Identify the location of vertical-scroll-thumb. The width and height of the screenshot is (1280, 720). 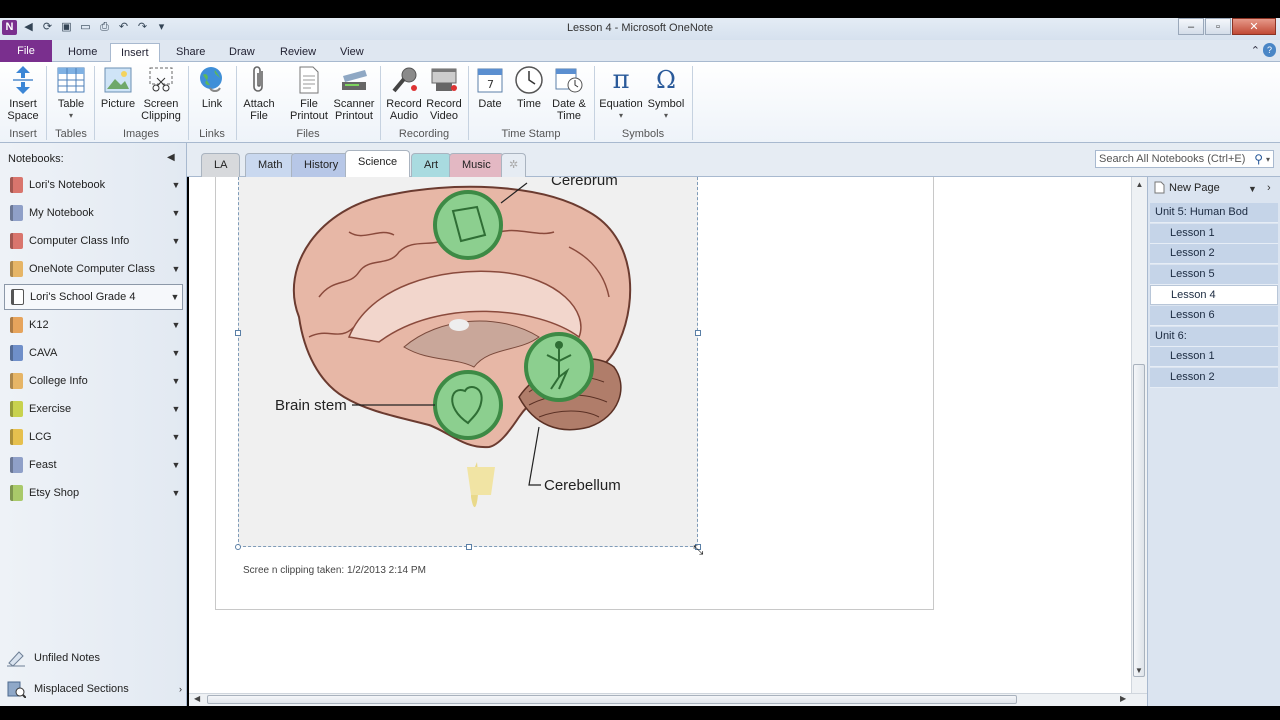
(1139, 520).